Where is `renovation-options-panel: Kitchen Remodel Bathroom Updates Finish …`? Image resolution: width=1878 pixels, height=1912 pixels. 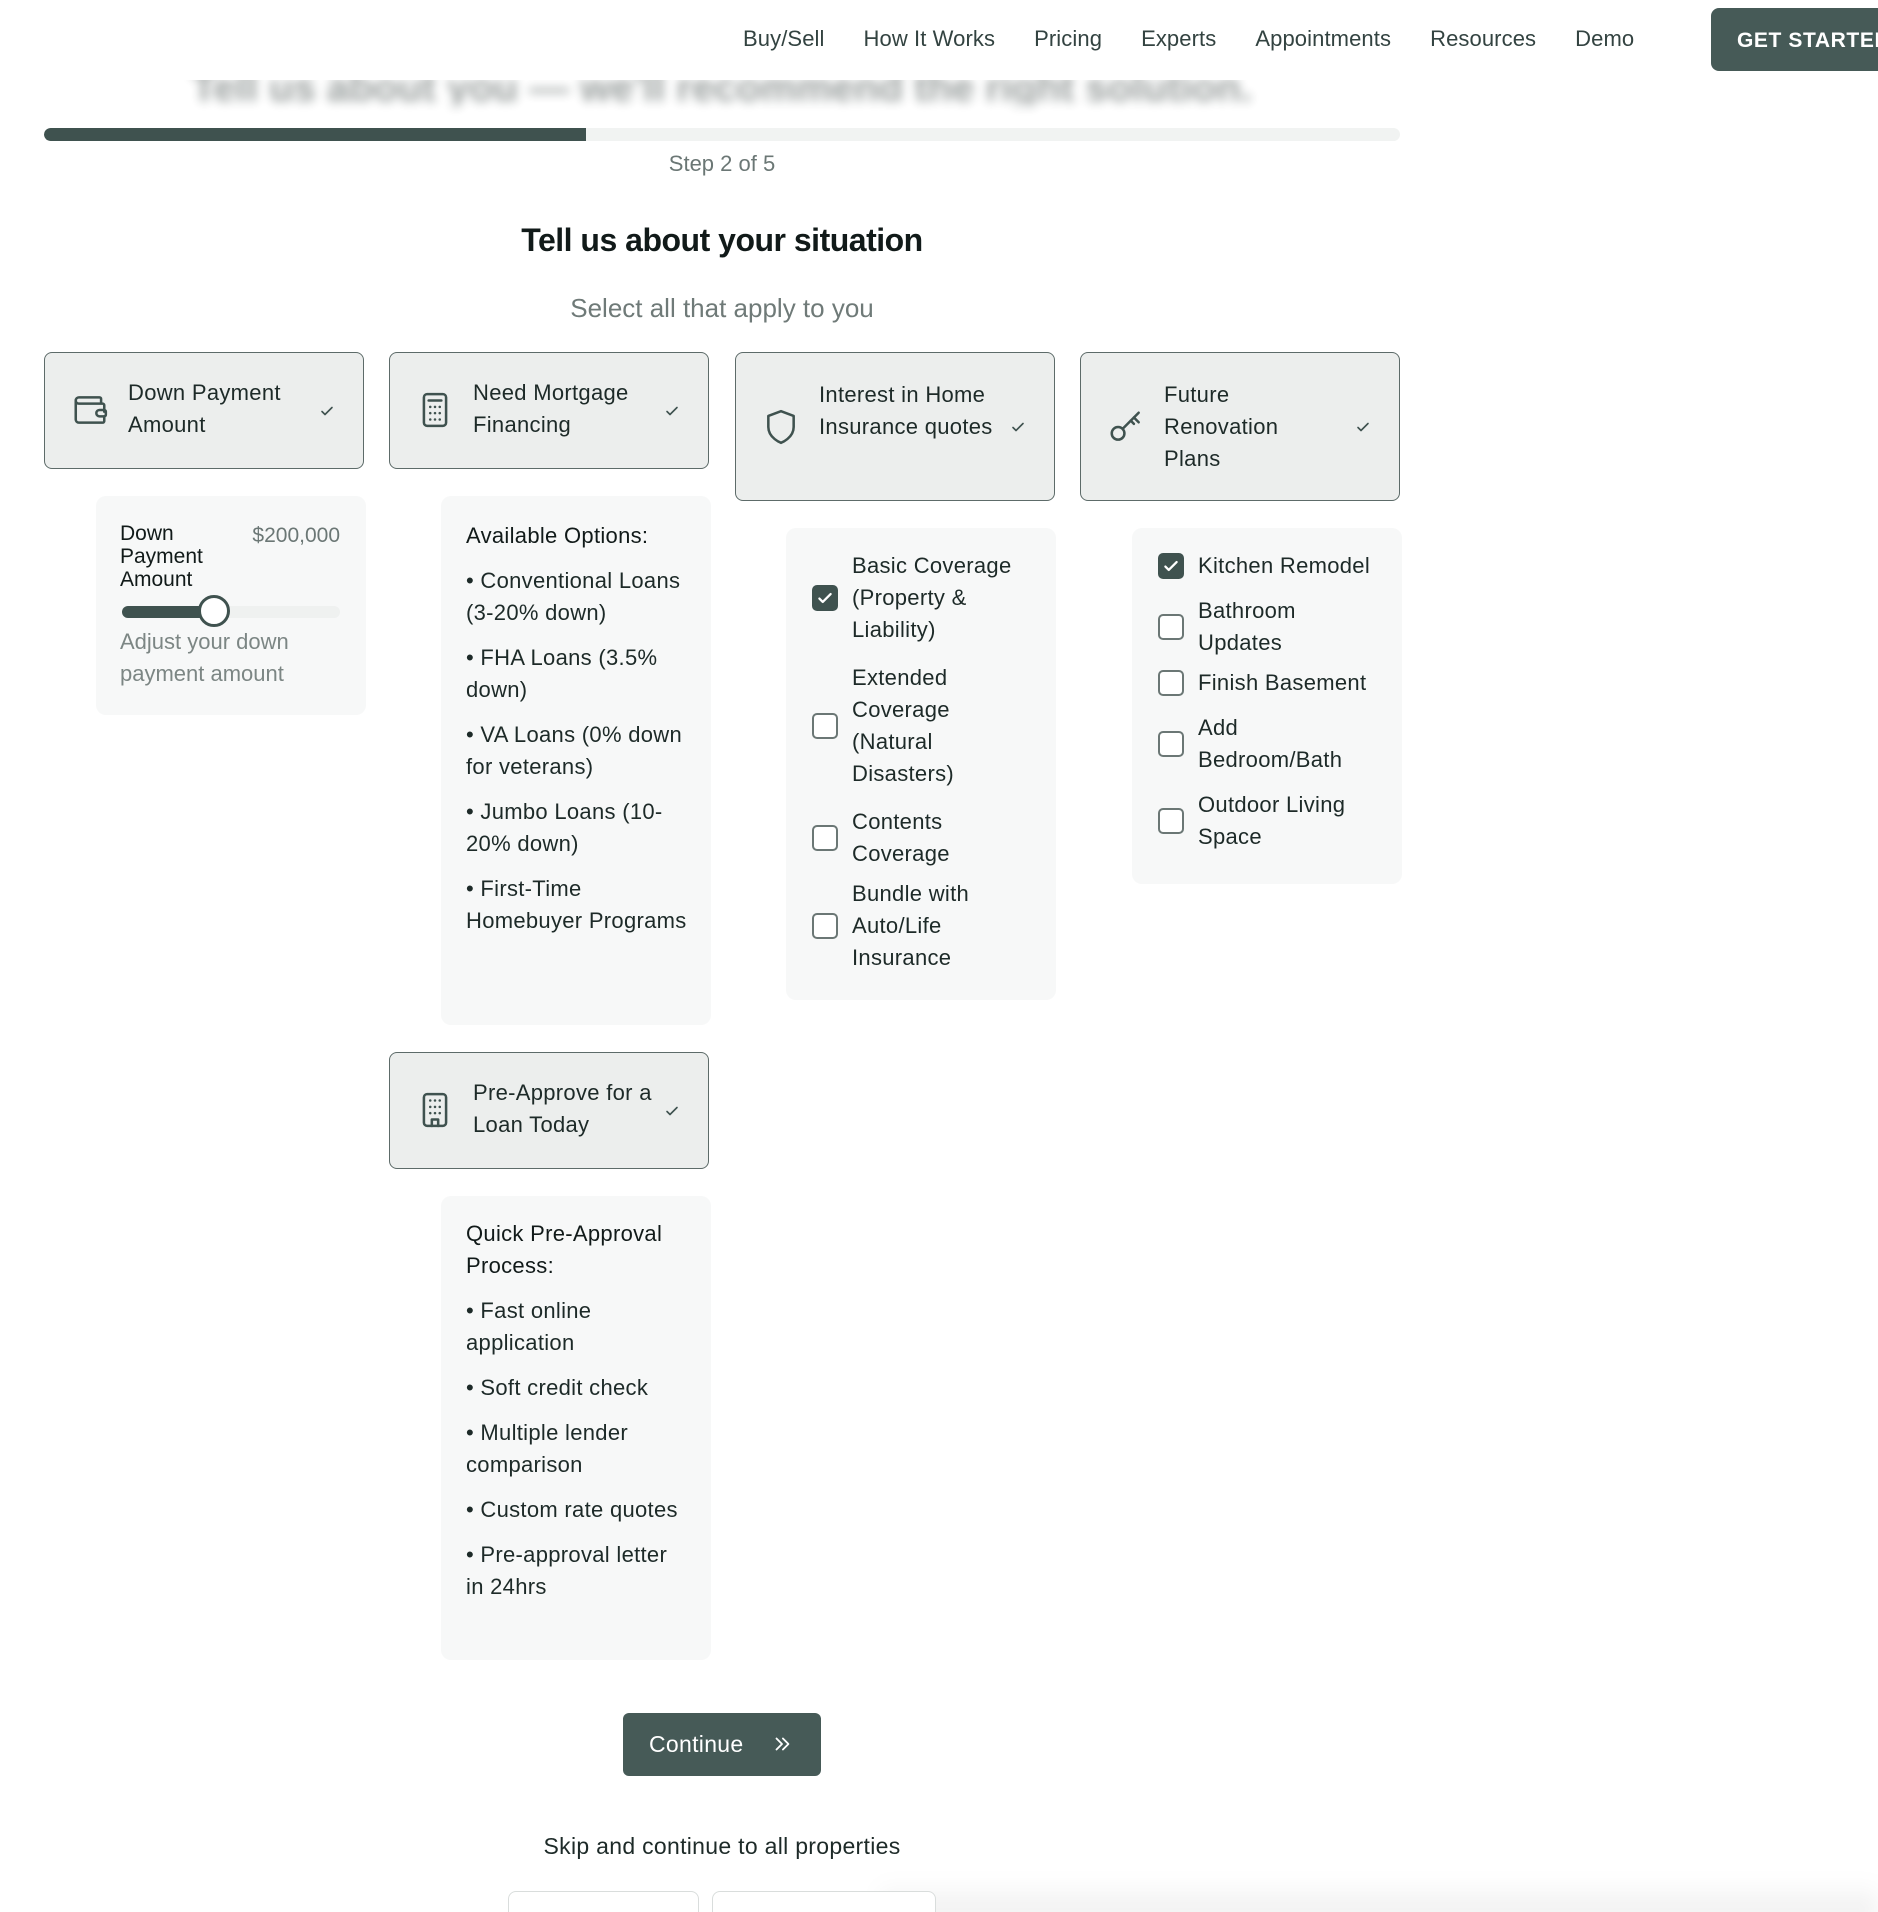
renovation-options-panel: Kitchen Remodel Bathroom Updates Finish … is located at coordinates (1267, 706).